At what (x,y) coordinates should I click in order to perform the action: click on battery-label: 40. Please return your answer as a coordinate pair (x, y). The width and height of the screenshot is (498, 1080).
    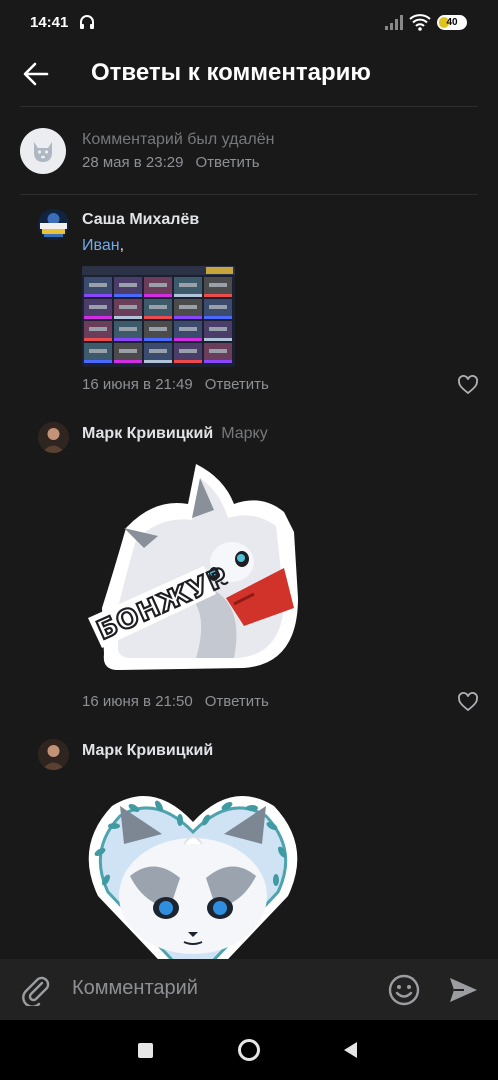
    Looking at the image, I should click on (452, 22).